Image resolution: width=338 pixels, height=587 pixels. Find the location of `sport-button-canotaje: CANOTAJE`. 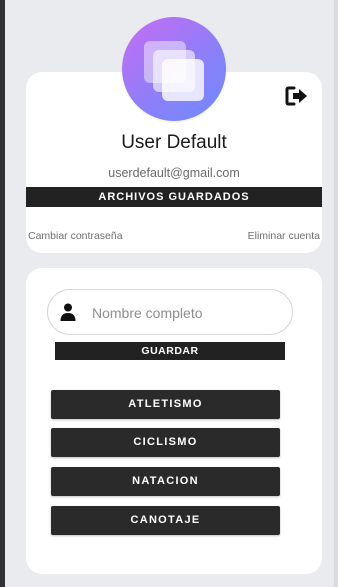

sport-button-canotaje: CANOTAJE is located at coordinates (165, 520).